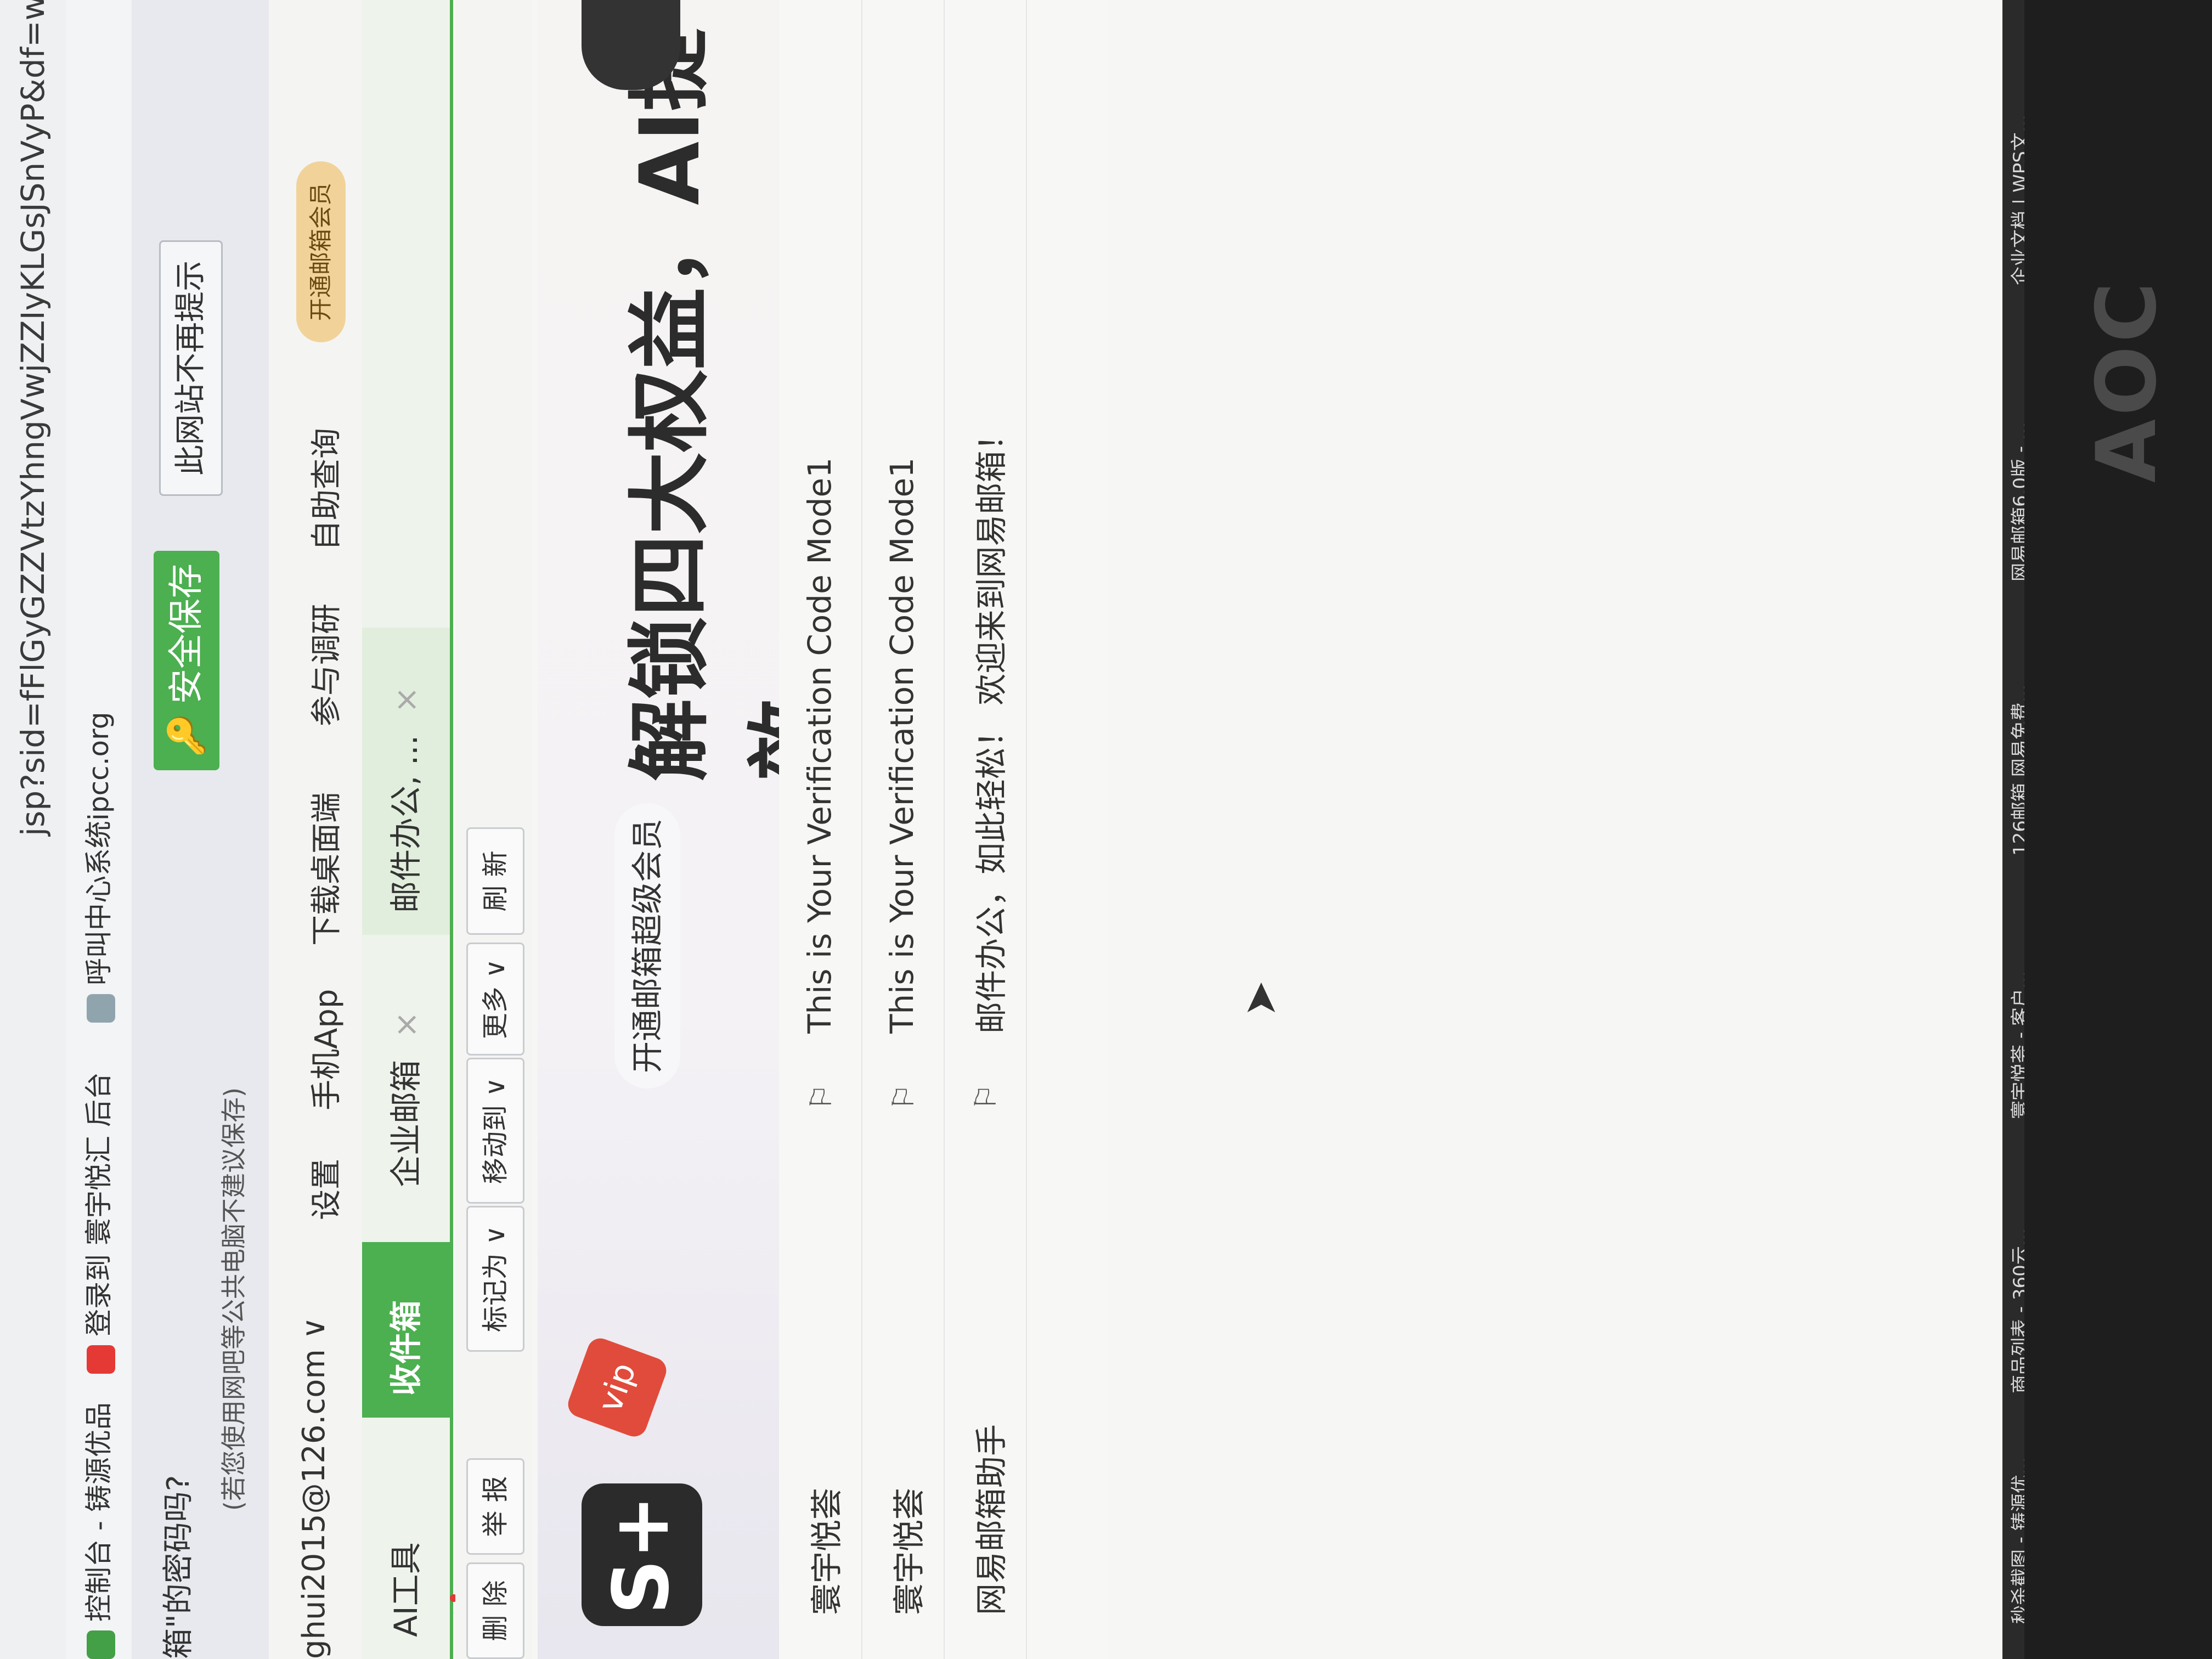  I want to click on mail-row: 网易邮箱助手 ⚐ 邮件办公，如此轻松！ 欢迎来到网易邮箱！, so click(986, 830).